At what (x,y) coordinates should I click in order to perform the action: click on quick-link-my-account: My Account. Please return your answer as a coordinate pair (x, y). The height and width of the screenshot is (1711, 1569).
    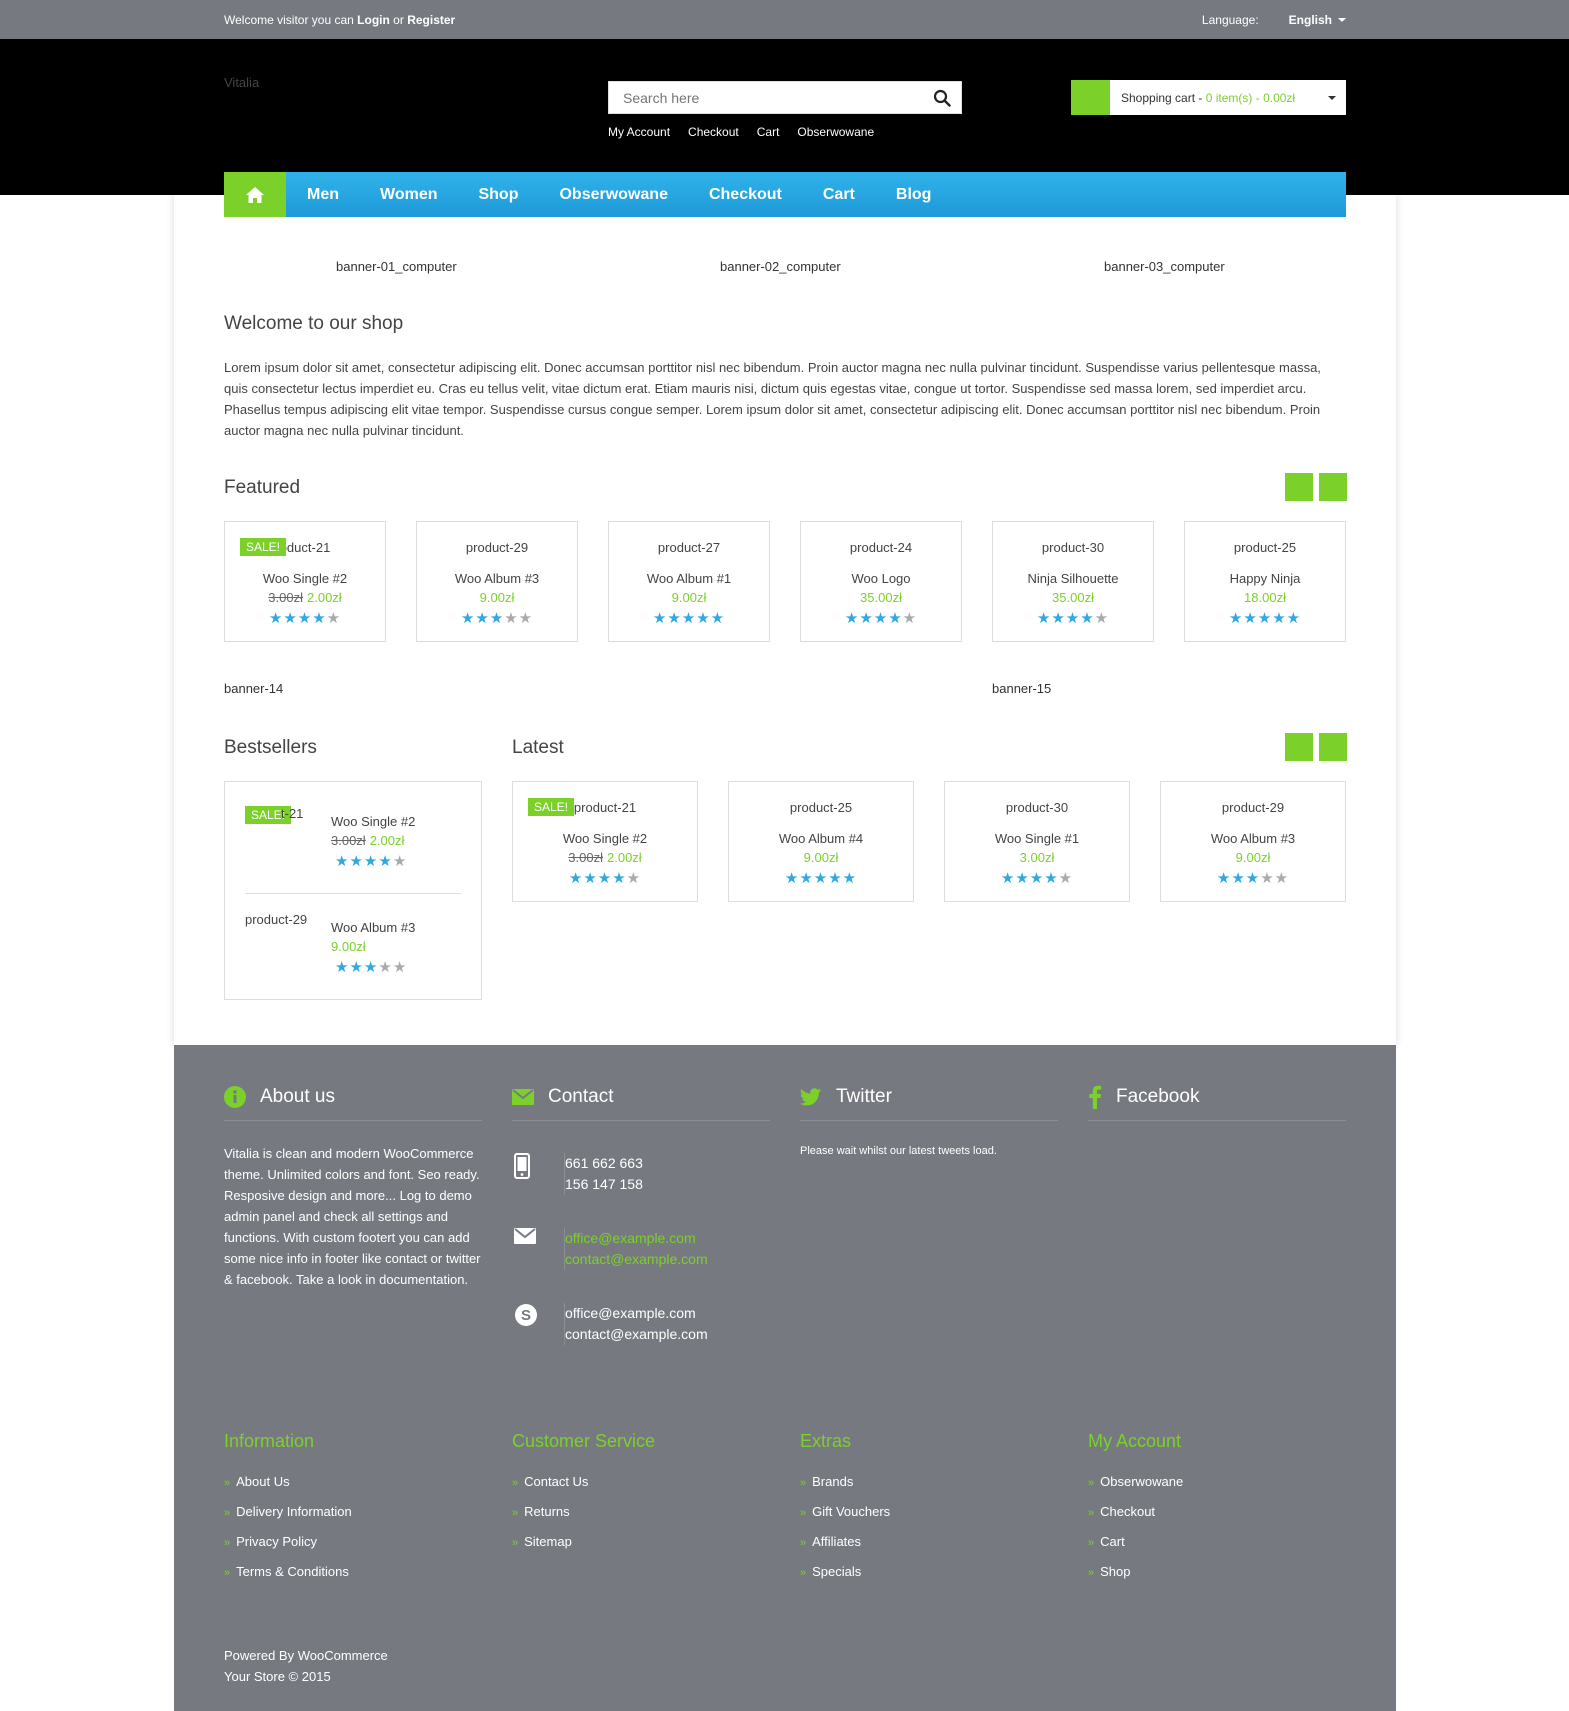
    Looking at the image, I should click on (639, 132).